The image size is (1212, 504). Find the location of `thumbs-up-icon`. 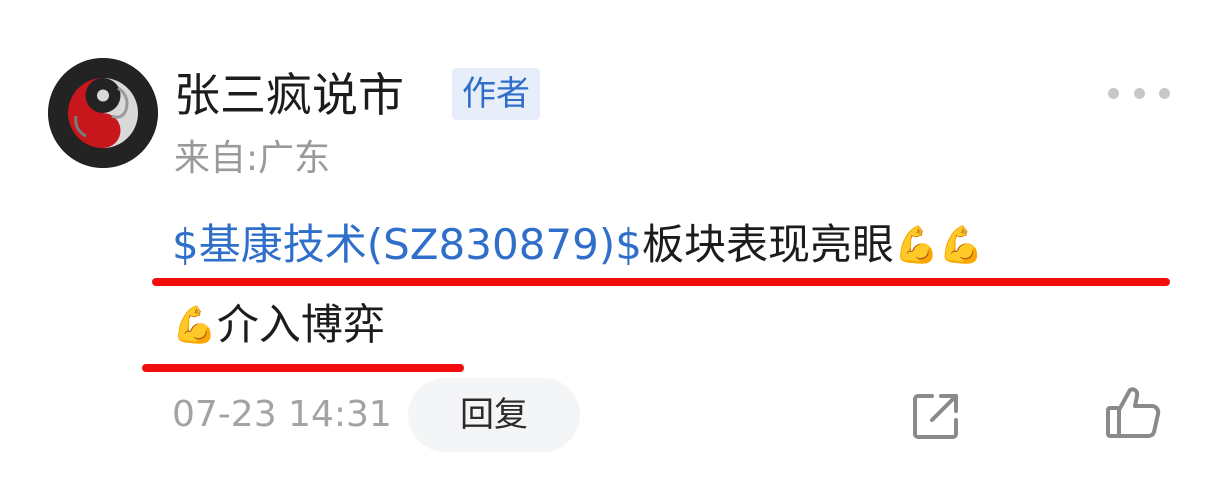

thumbs-up-icon is located at coordinates (1133, 412).